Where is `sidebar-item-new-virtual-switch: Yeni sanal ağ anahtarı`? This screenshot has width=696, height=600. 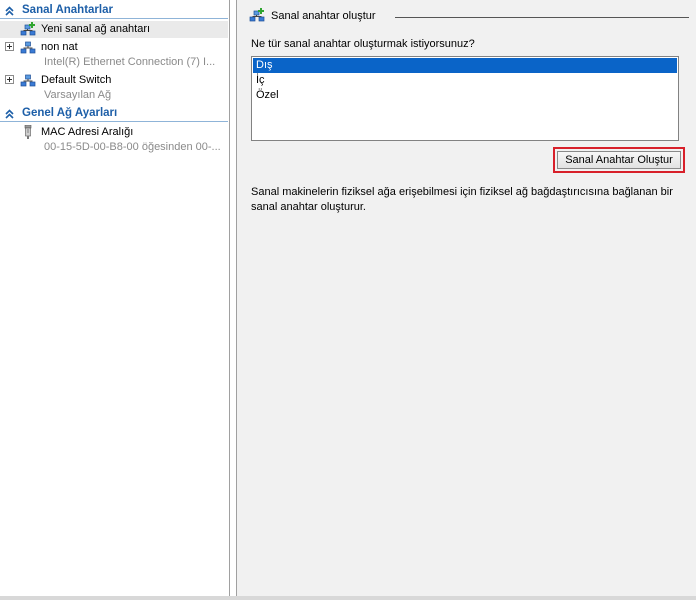
sidebar-item-new-virtual-switch: Yeni sanal ağ anahtarı is located at coordinates (114, 29).